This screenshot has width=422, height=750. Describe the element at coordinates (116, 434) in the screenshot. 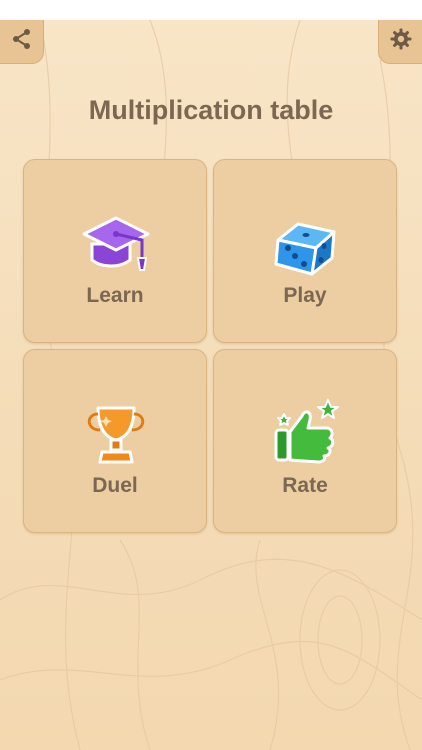

I see `trophy-icon` at that location.